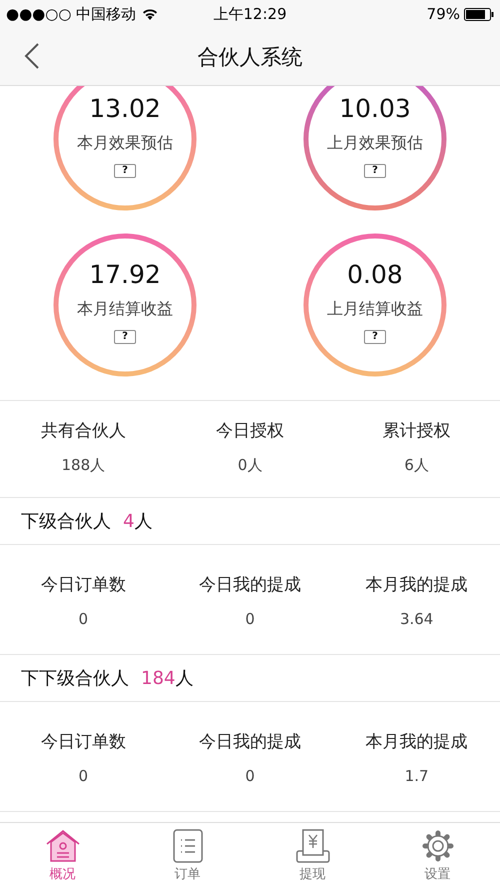 Image resolution: width=500 pixels, height=889 pixels. What do you see at coordinates (125, 108) in the screenshot?
I see `ring-value: 13.02` at bounding box center [125, 108].